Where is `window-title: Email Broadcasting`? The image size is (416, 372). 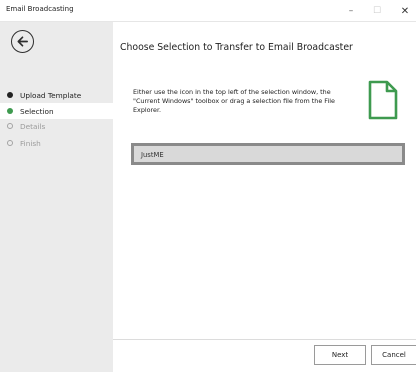
window-title: Email Broadcasting is located at coordinates (40, 9).